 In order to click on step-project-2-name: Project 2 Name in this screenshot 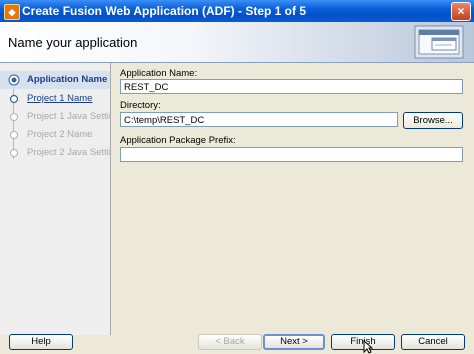, I will do `click(55, 135)`.